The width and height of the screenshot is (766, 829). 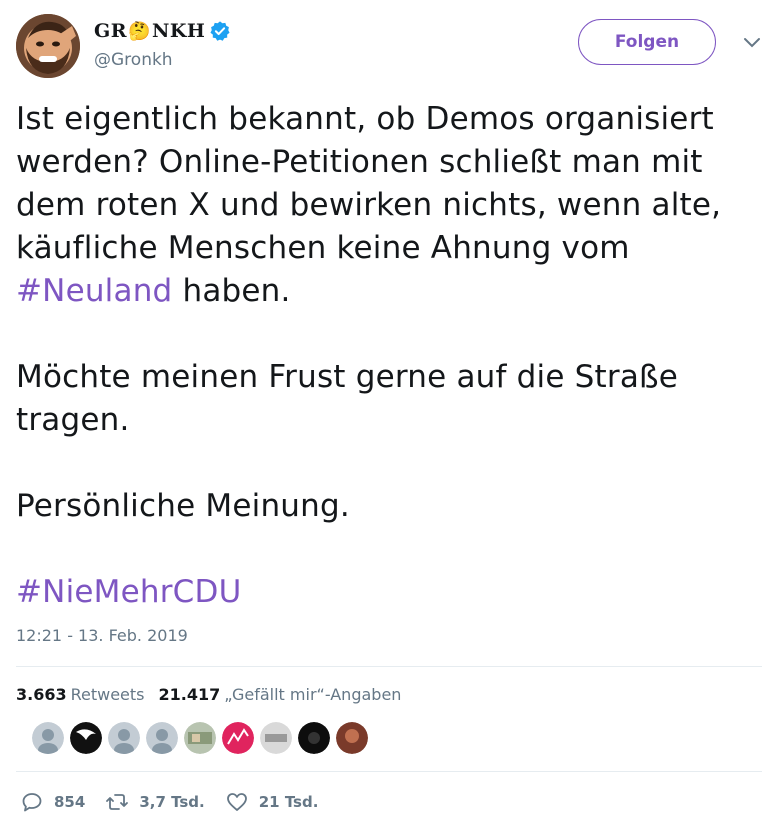 What do you see at coordinates (48, 46) in the screenshot?
I see `avatar` at bounding box center [48, 46].